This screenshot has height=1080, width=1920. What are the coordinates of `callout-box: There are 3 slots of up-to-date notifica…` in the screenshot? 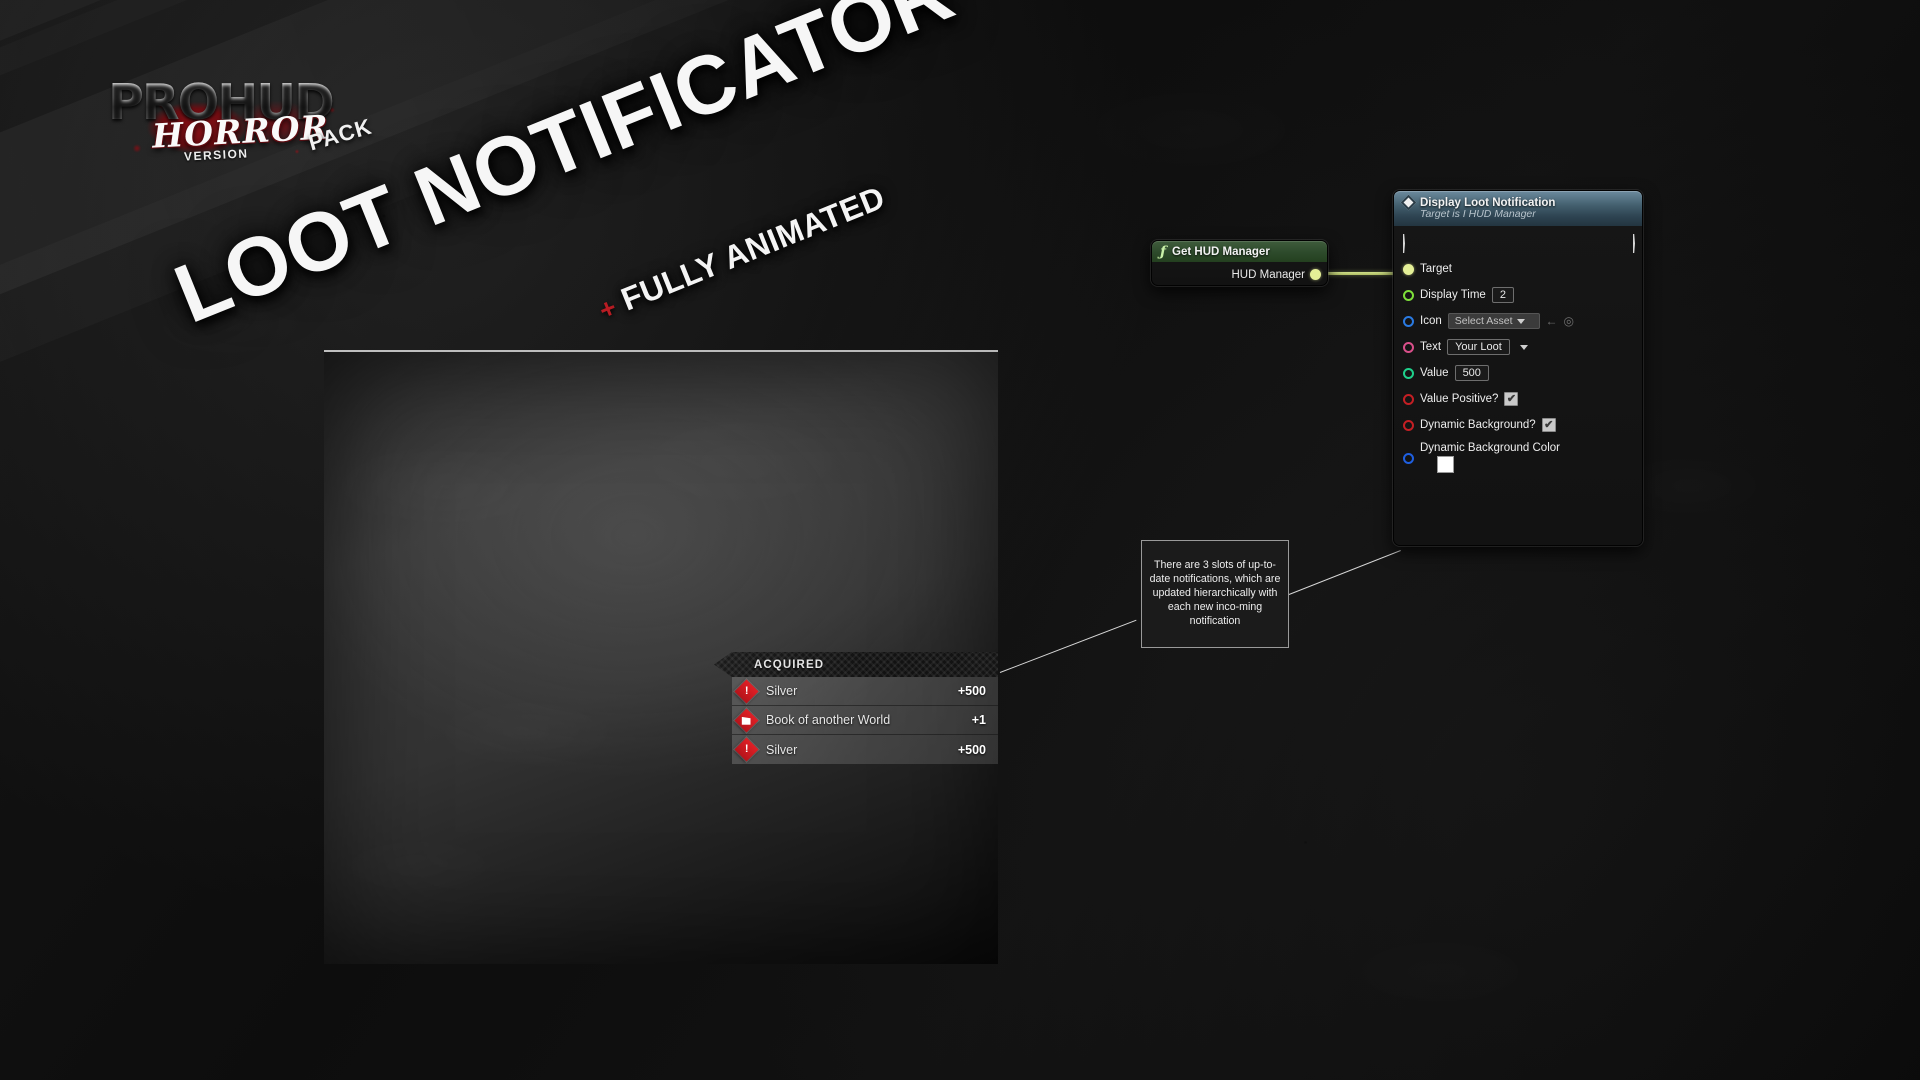 It's located at (1215, 594).